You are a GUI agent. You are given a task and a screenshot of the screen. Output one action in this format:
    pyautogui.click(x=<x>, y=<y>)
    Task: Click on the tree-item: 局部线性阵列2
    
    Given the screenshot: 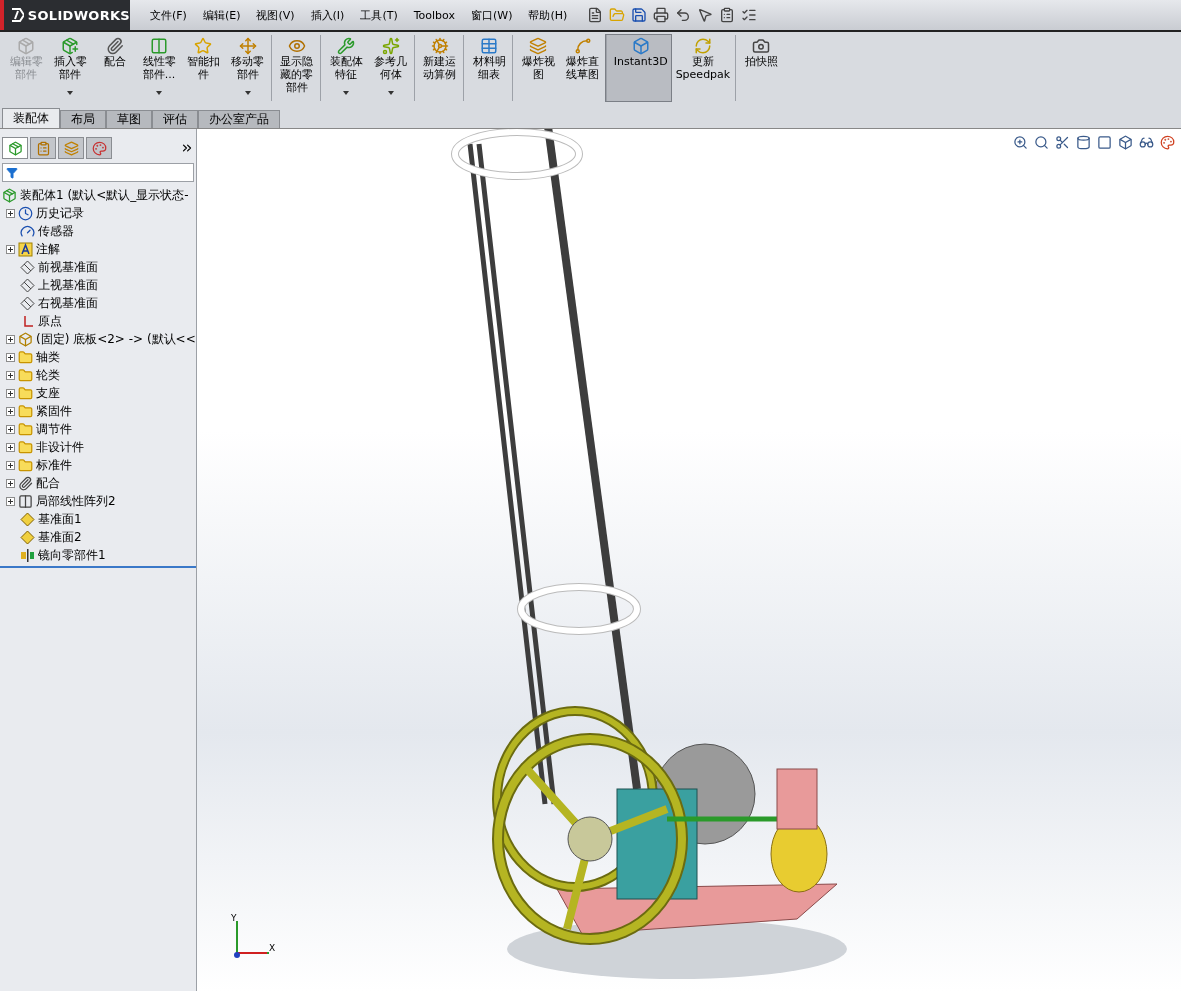 What is the action you would take?
    pyautogui.click(x=76, y=501)
    